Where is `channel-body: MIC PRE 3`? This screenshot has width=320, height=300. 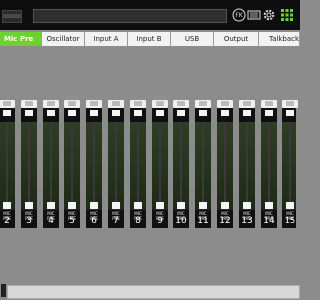 channel-body: MIC PRE 3 is located at coordinates (29, 168).